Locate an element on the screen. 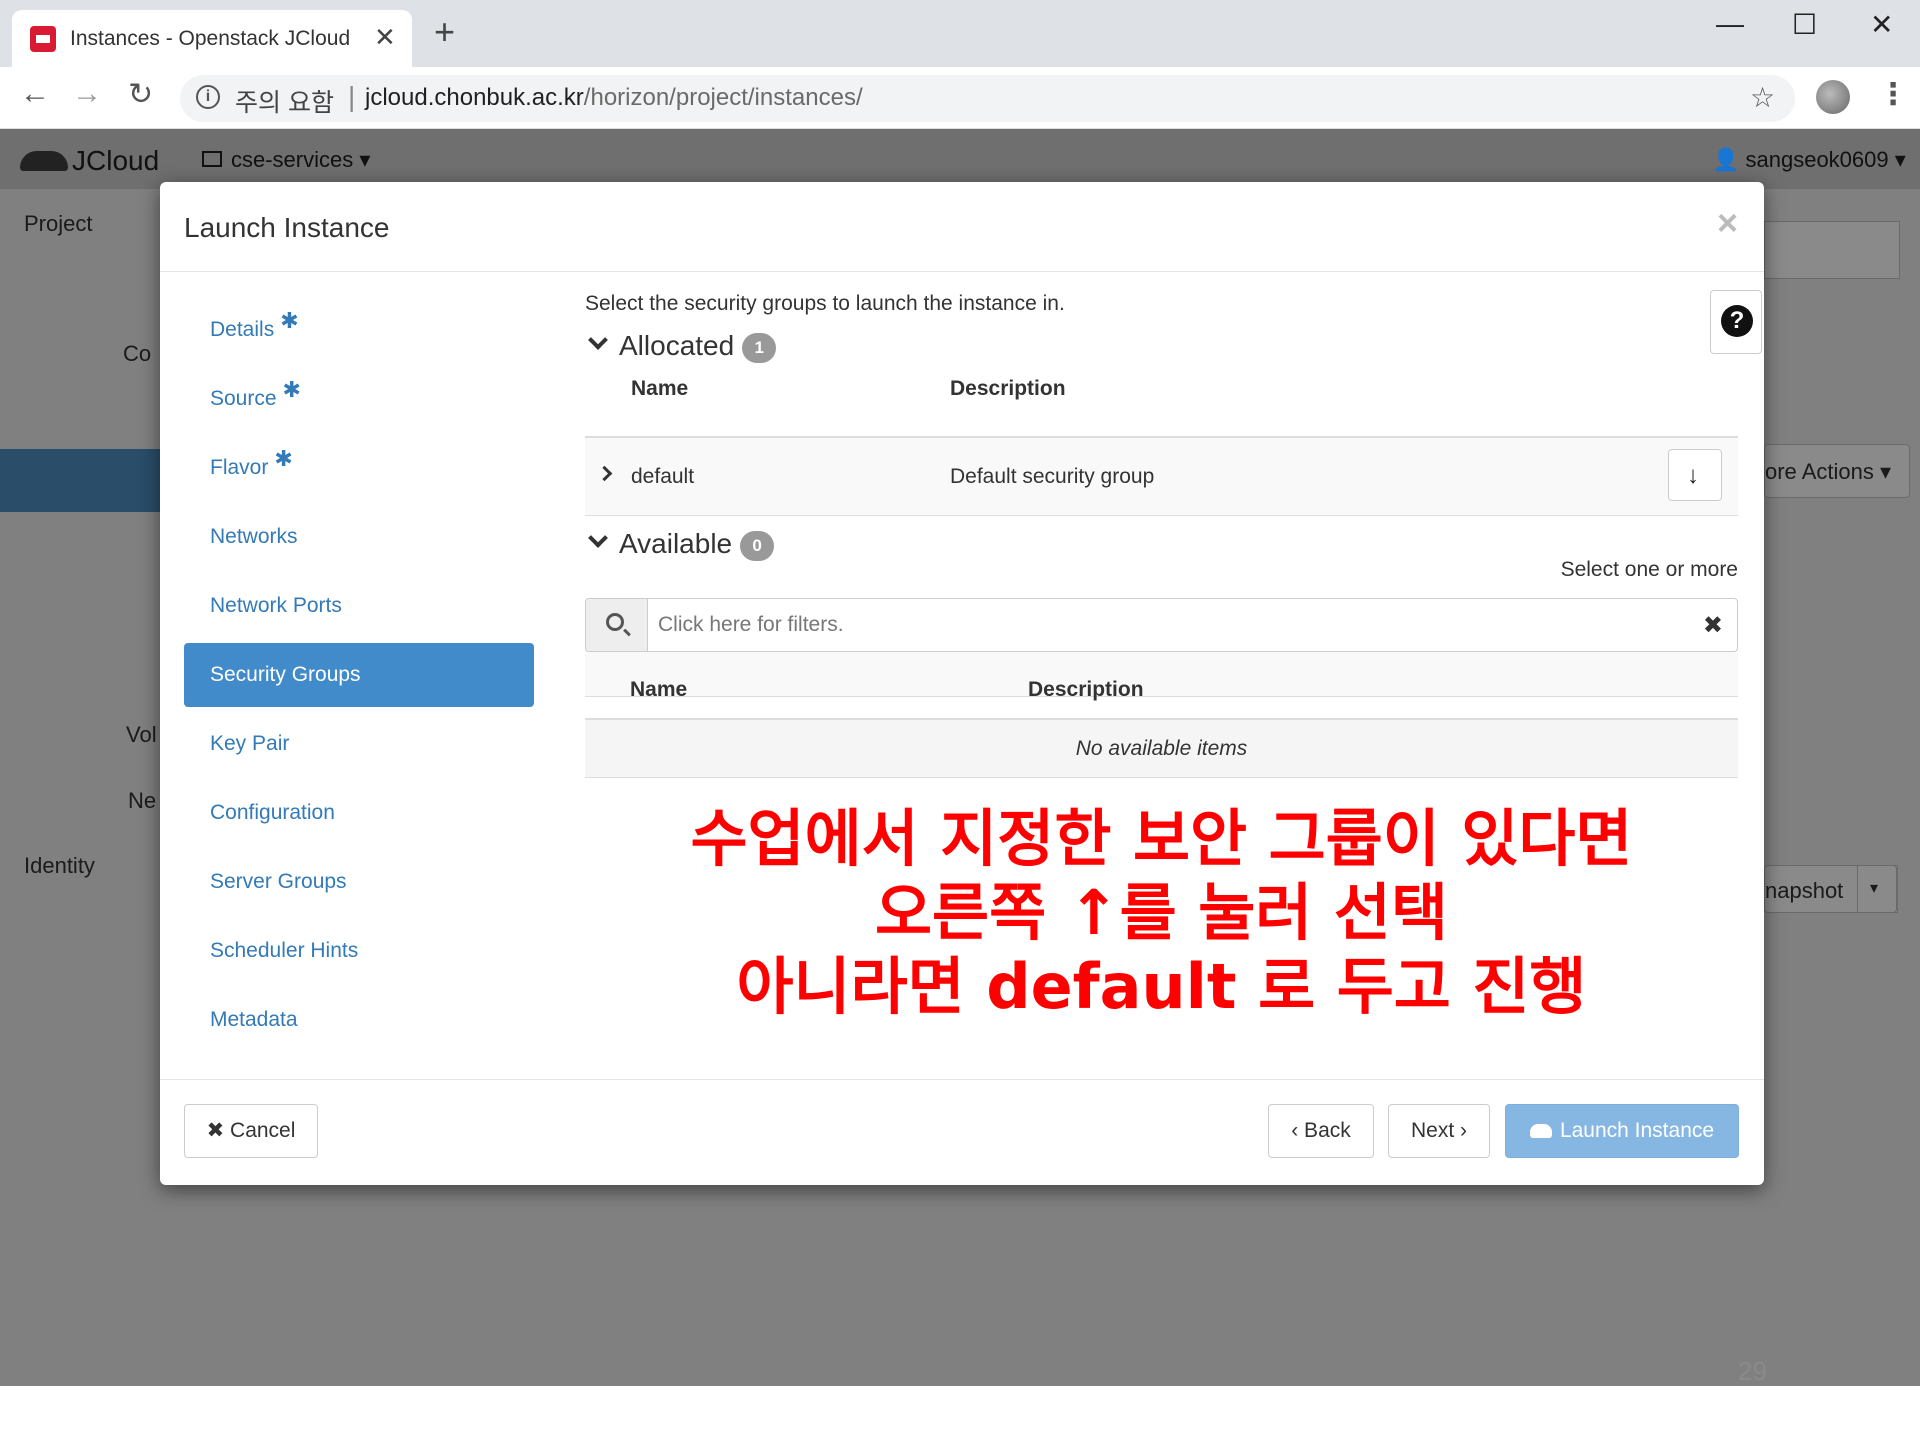  new-tab-icon: + is located at coordinates (444, 32).